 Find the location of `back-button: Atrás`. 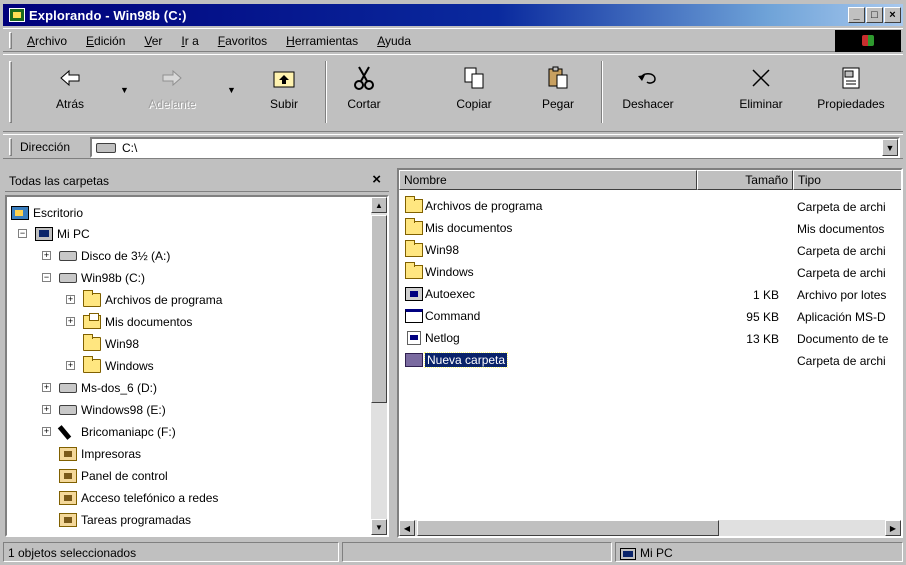

back-button: Atrás is located at coordinates (70, 93).